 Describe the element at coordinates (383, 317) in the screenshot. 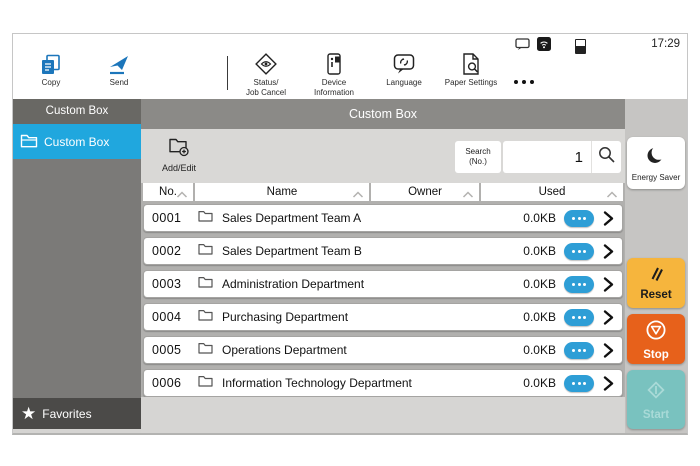

I see `box-list-item: 0004 Purchasing Department 0.0KB` at that location.